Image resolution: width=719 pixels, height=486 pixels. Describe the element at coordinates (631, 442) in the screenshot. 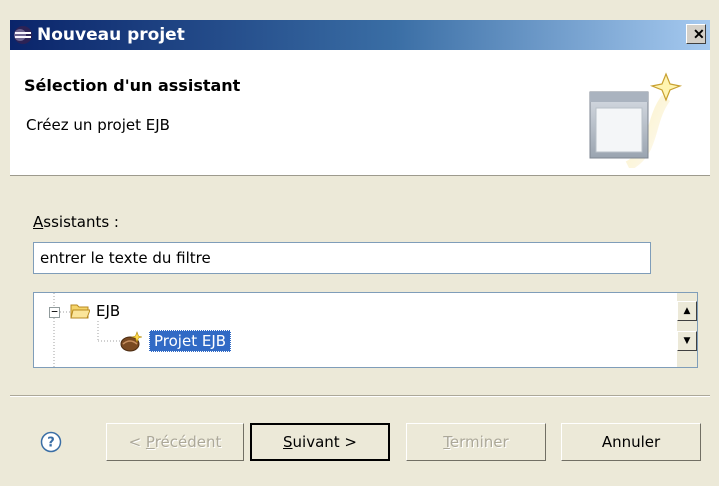

I see `cancel-button: Annuler` at that location.